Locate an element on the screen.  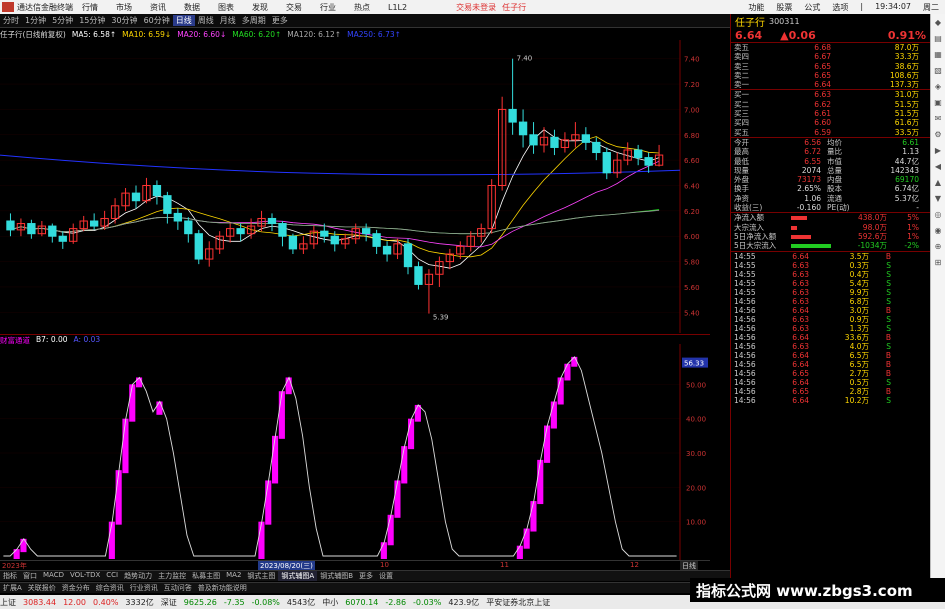
menu-item-0: 行情 is located at coordinates (90, 7).